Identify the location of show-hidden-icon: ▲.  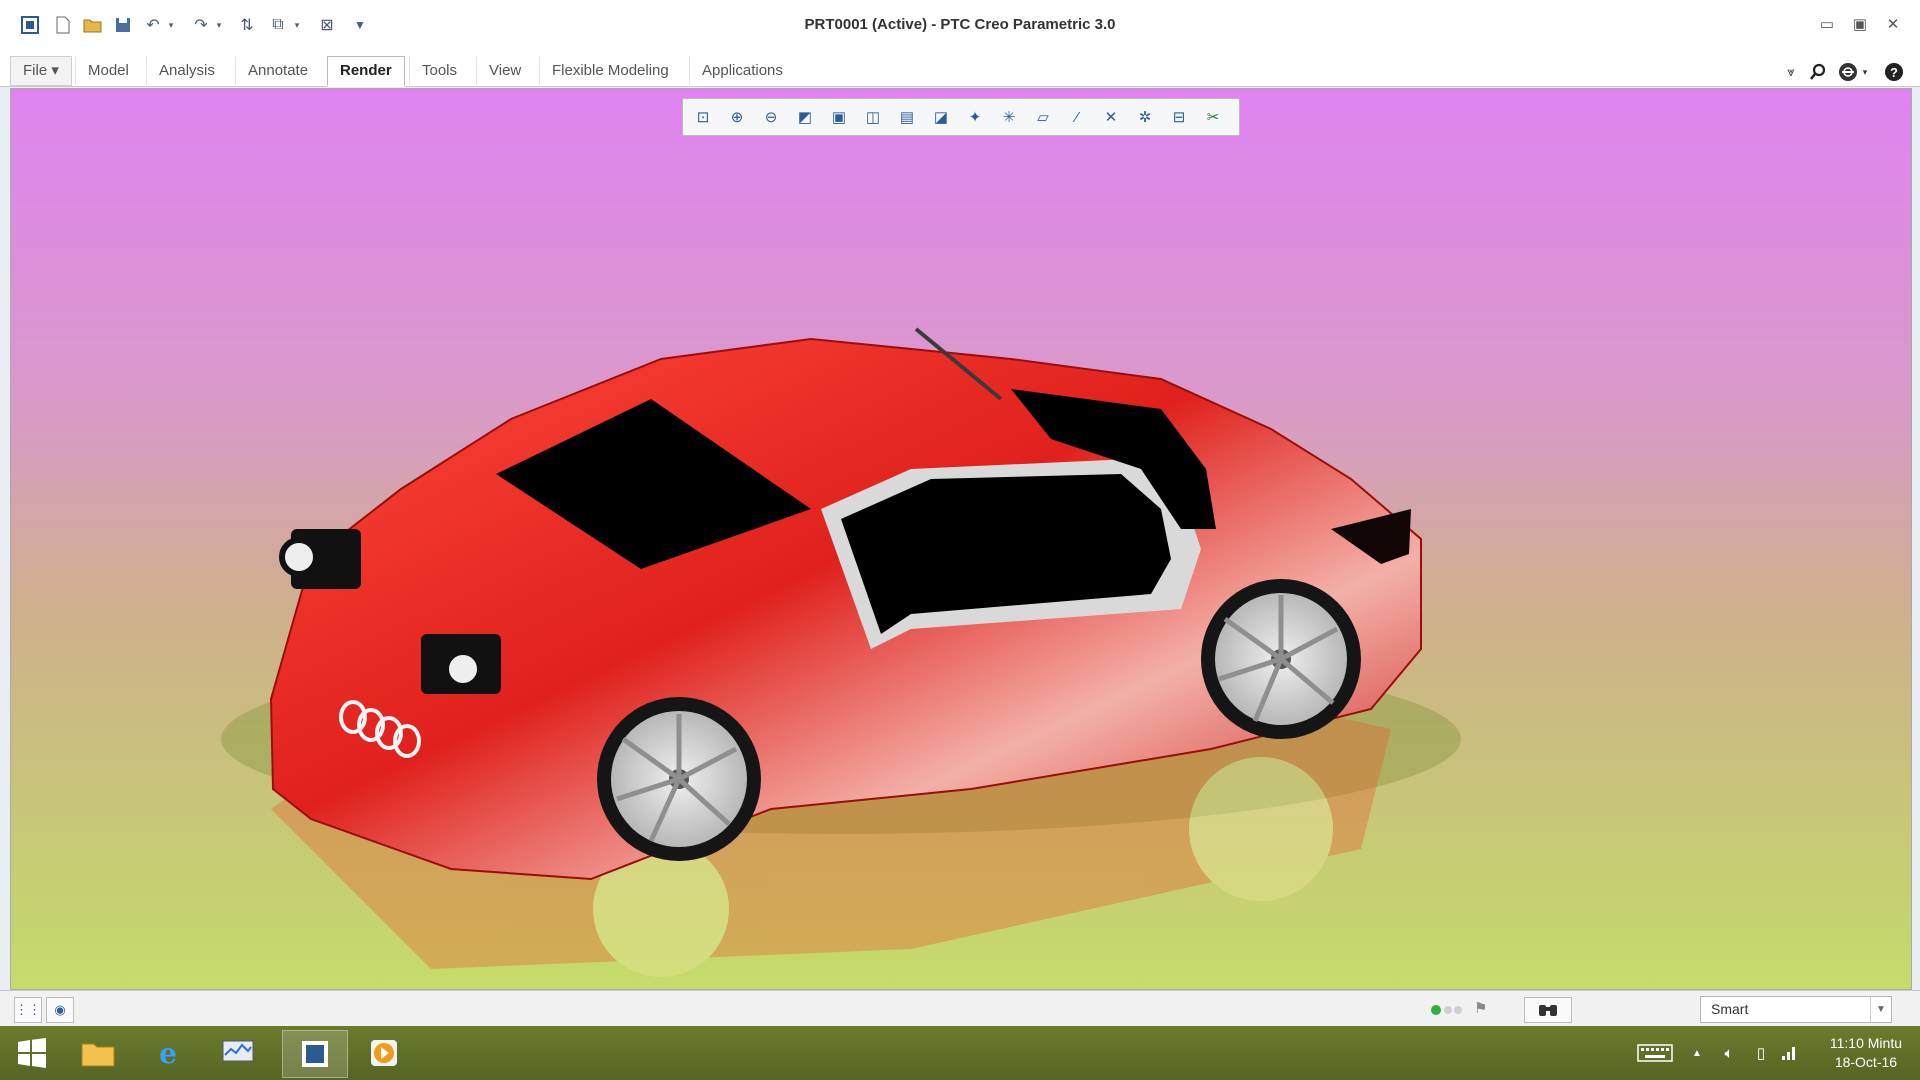
(1697, 1053).